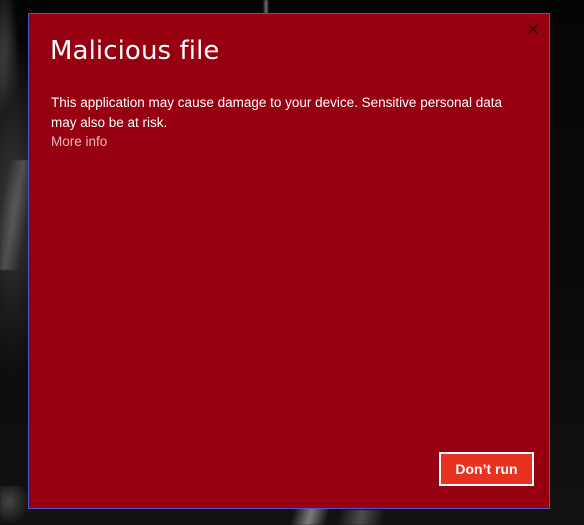 This screenshot has width=584, height=525. I want to click on dialog-title: Malicious file, so click(135, 51).